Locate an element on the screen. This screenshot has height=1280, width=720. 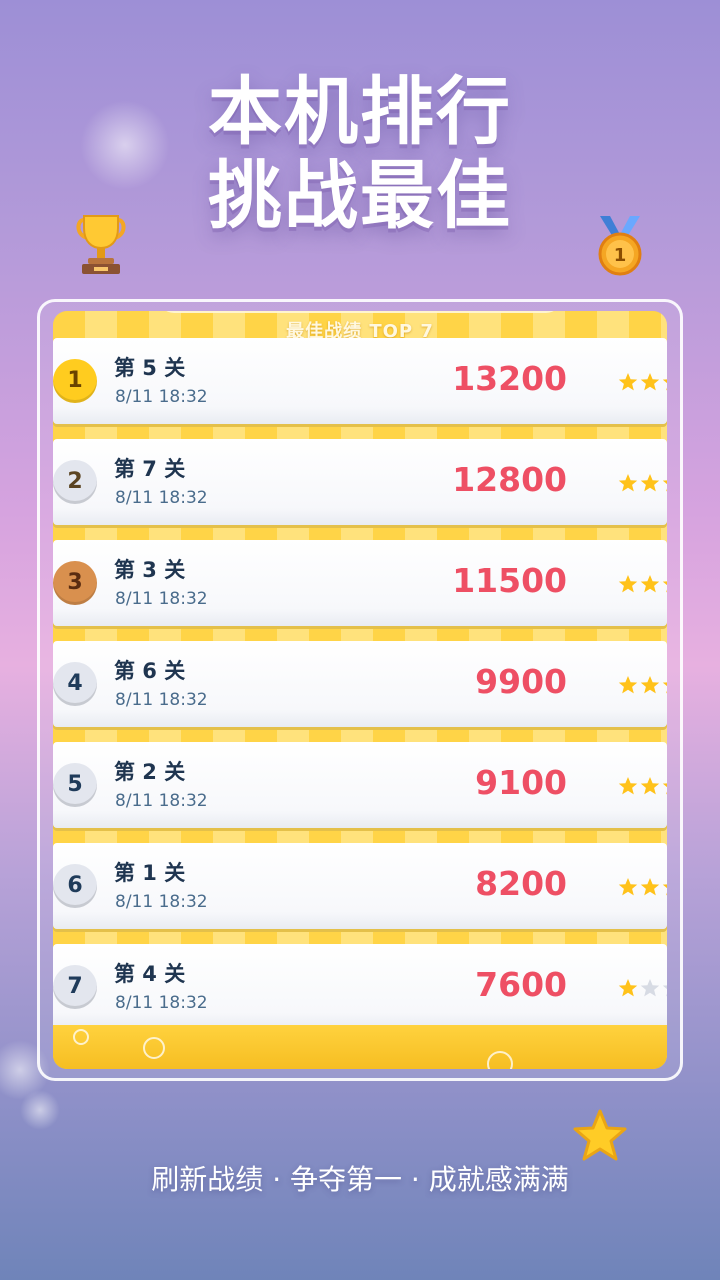
level-label: 第 7 关 is located at coordinates (150, 469).